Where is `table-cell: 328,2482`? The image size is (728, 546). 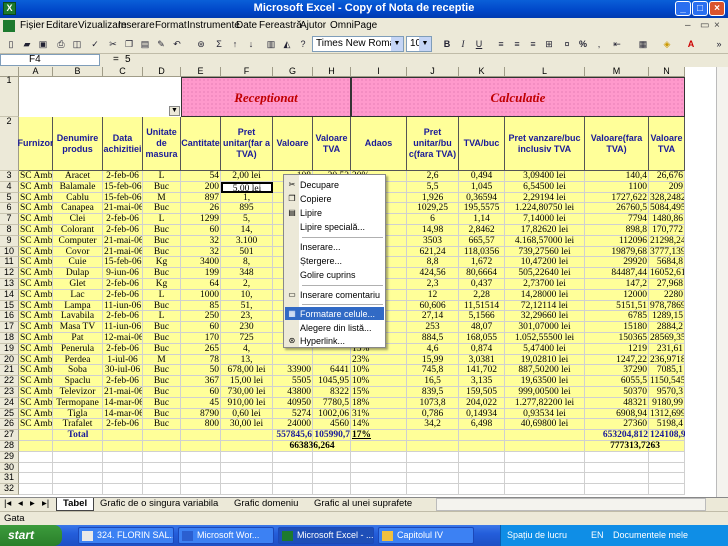
table-cell: 328,2482 is located at coordinates (667, 198).